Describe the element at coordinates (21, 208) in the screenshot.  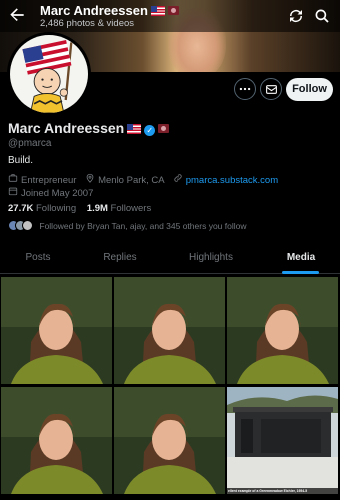
I see `following-count: 27.7K` at that location.